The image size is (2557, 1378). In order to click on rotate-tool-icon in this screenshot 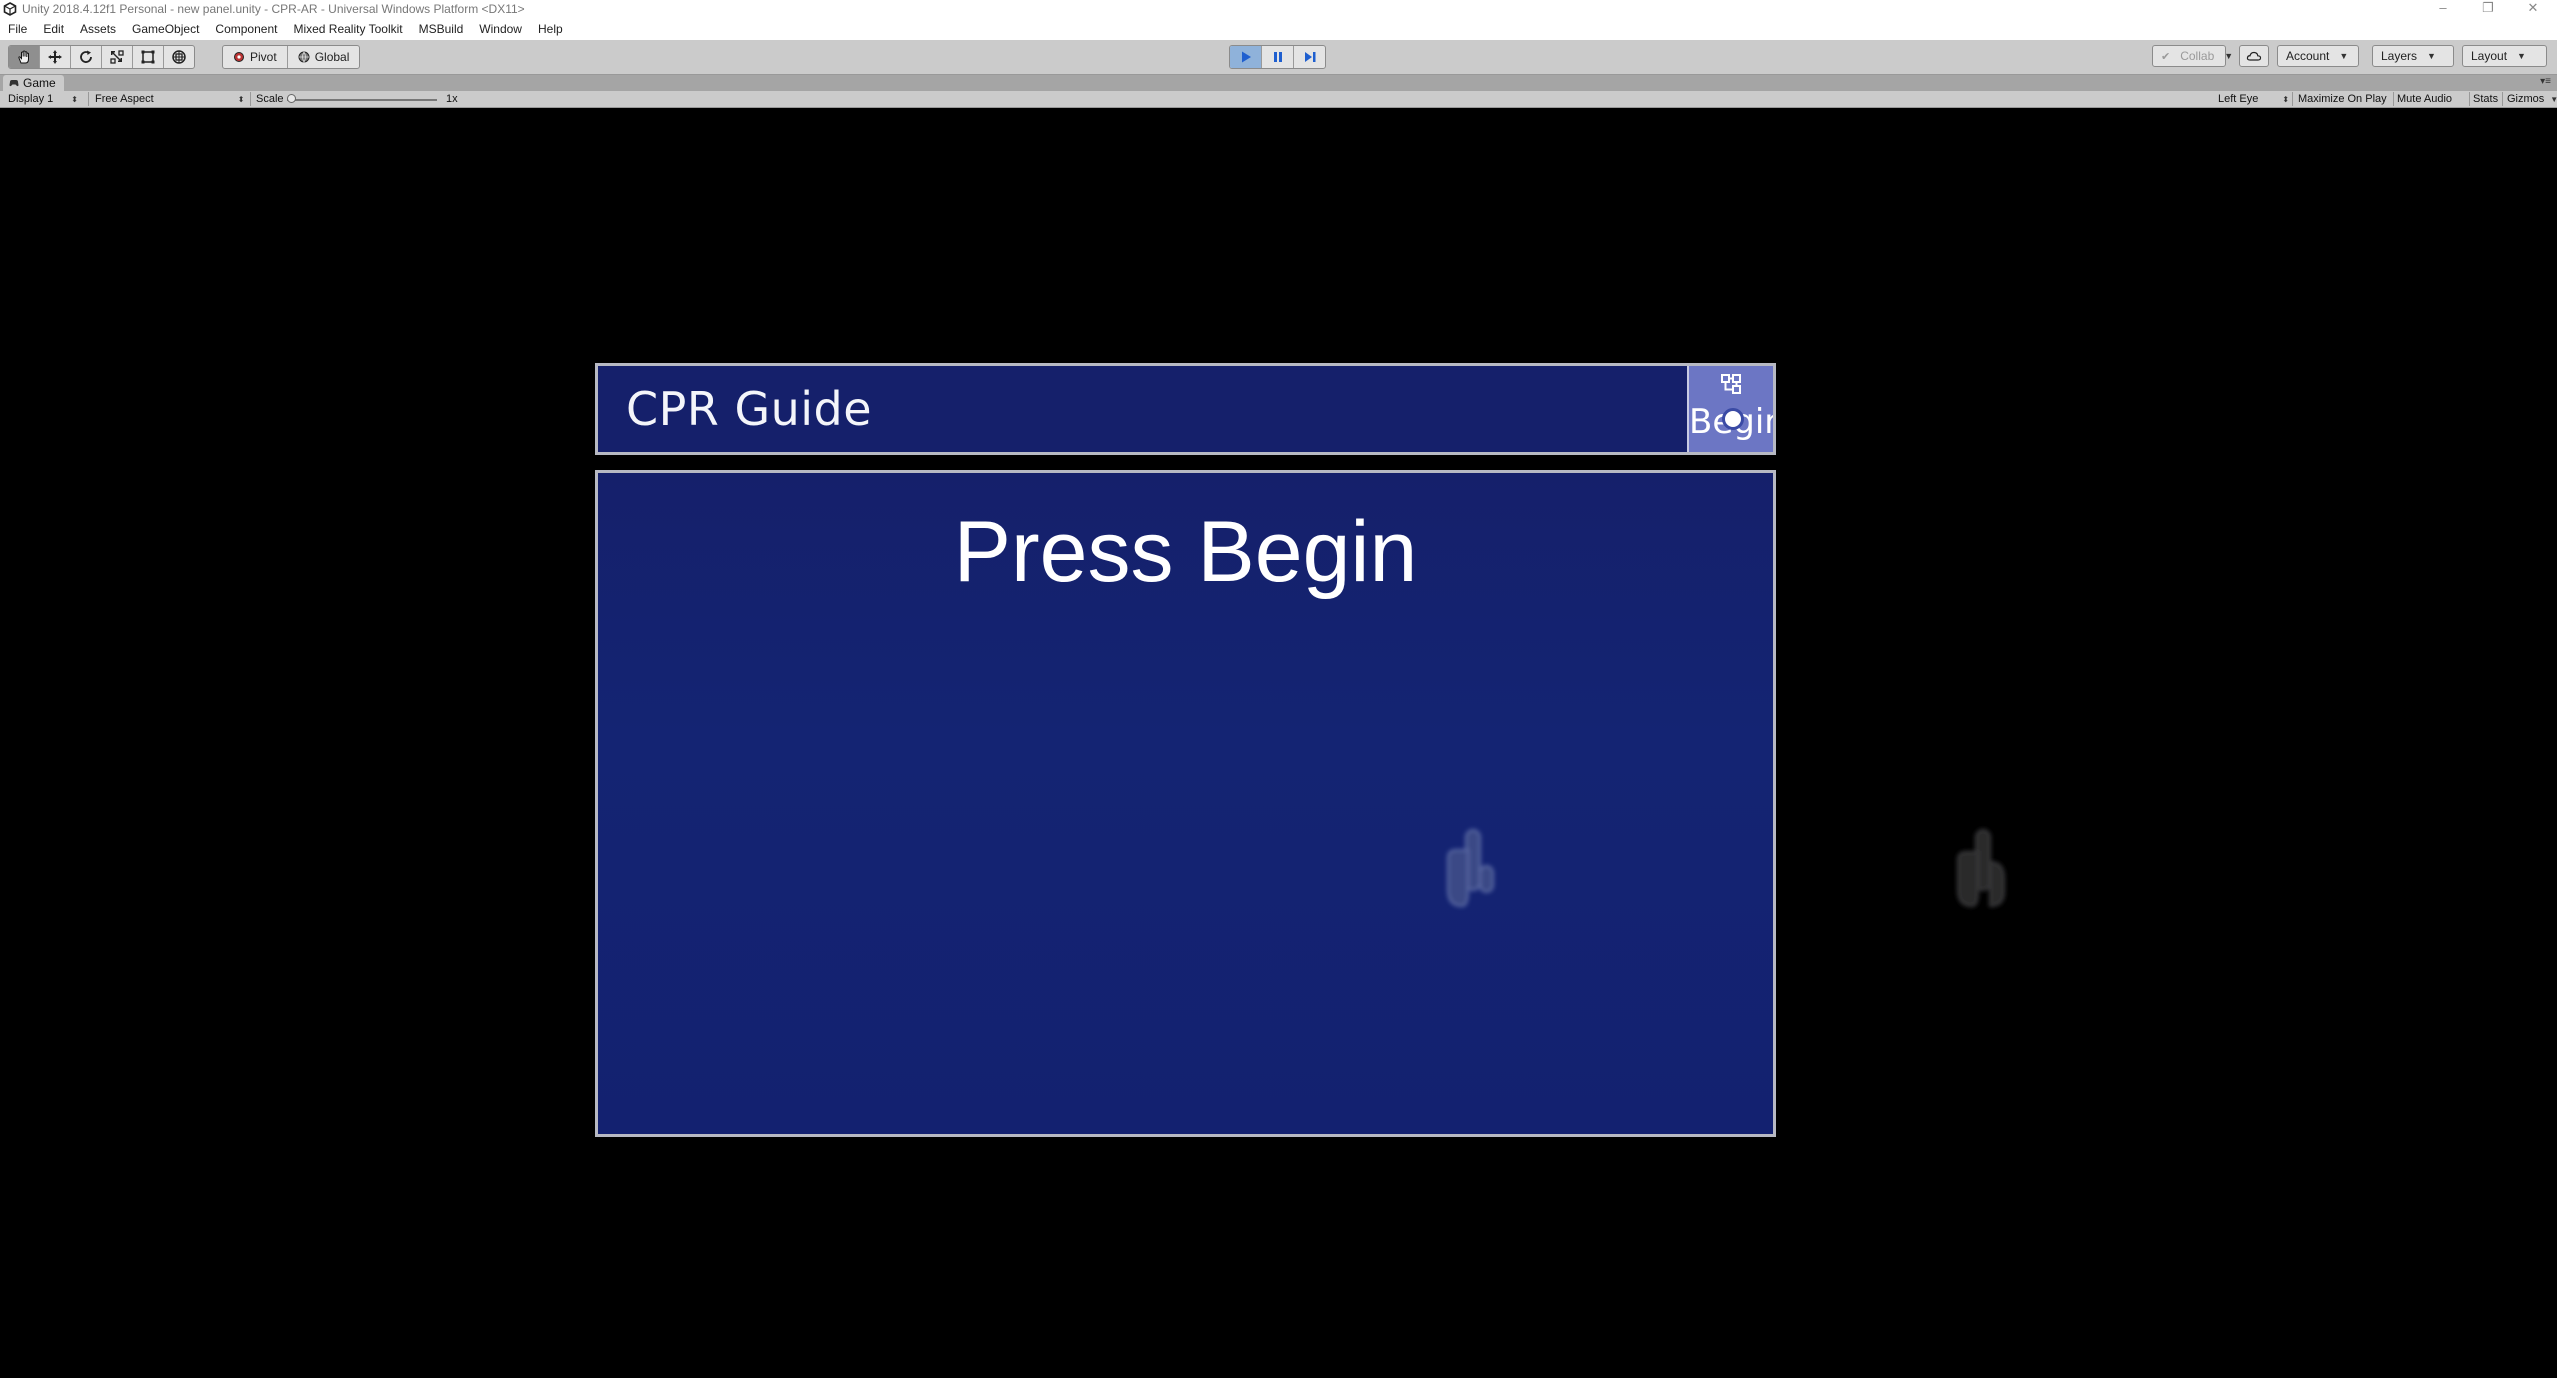, I will do `click(86, 56)`.